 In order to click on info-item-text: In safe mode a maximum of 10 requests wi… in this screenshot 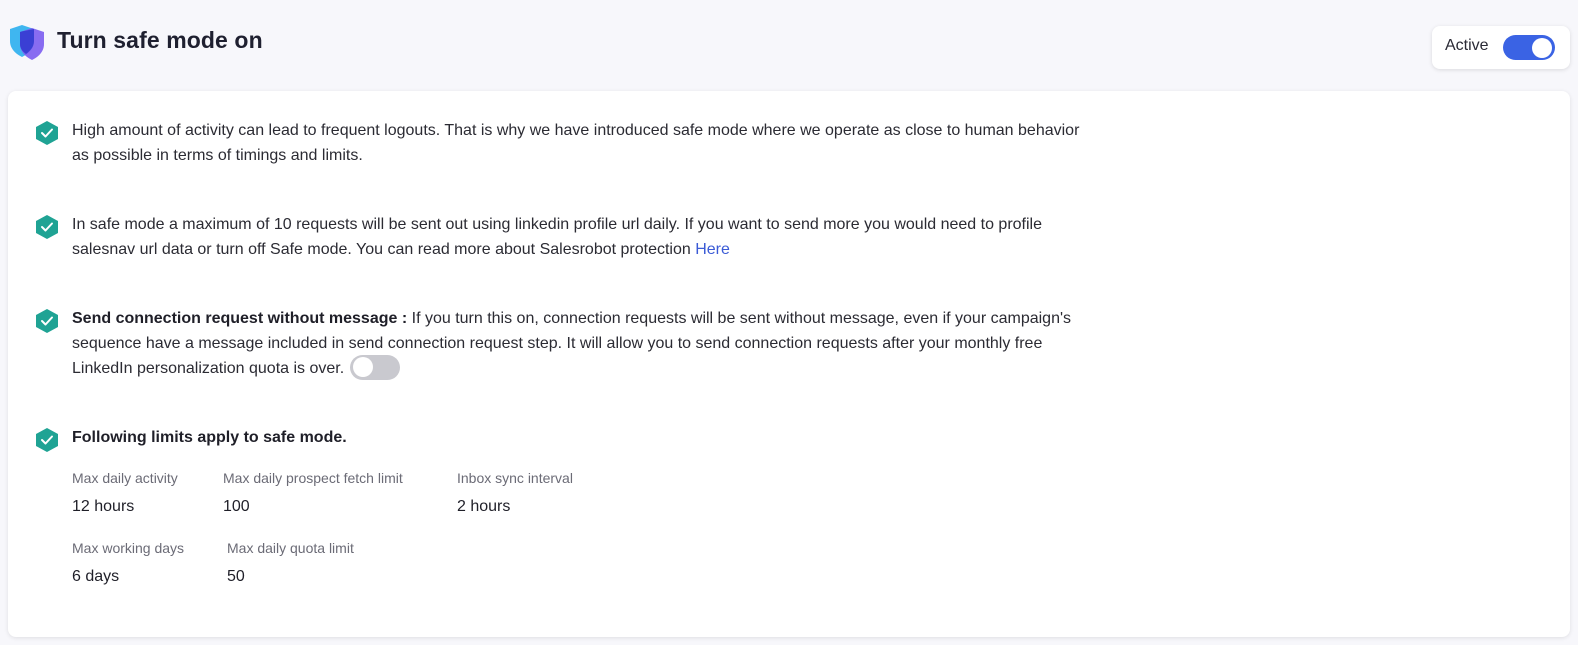, I will do `click(582, 237)`.